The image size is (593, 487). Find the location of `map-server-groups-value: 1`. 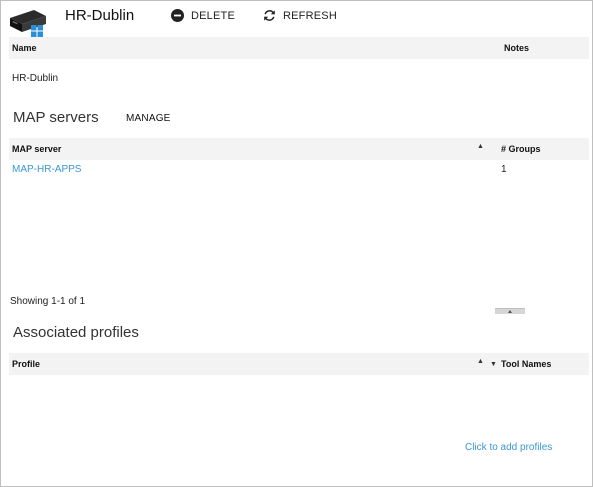

map-server-groups-value: 1 is located at coordinates (504, 169).